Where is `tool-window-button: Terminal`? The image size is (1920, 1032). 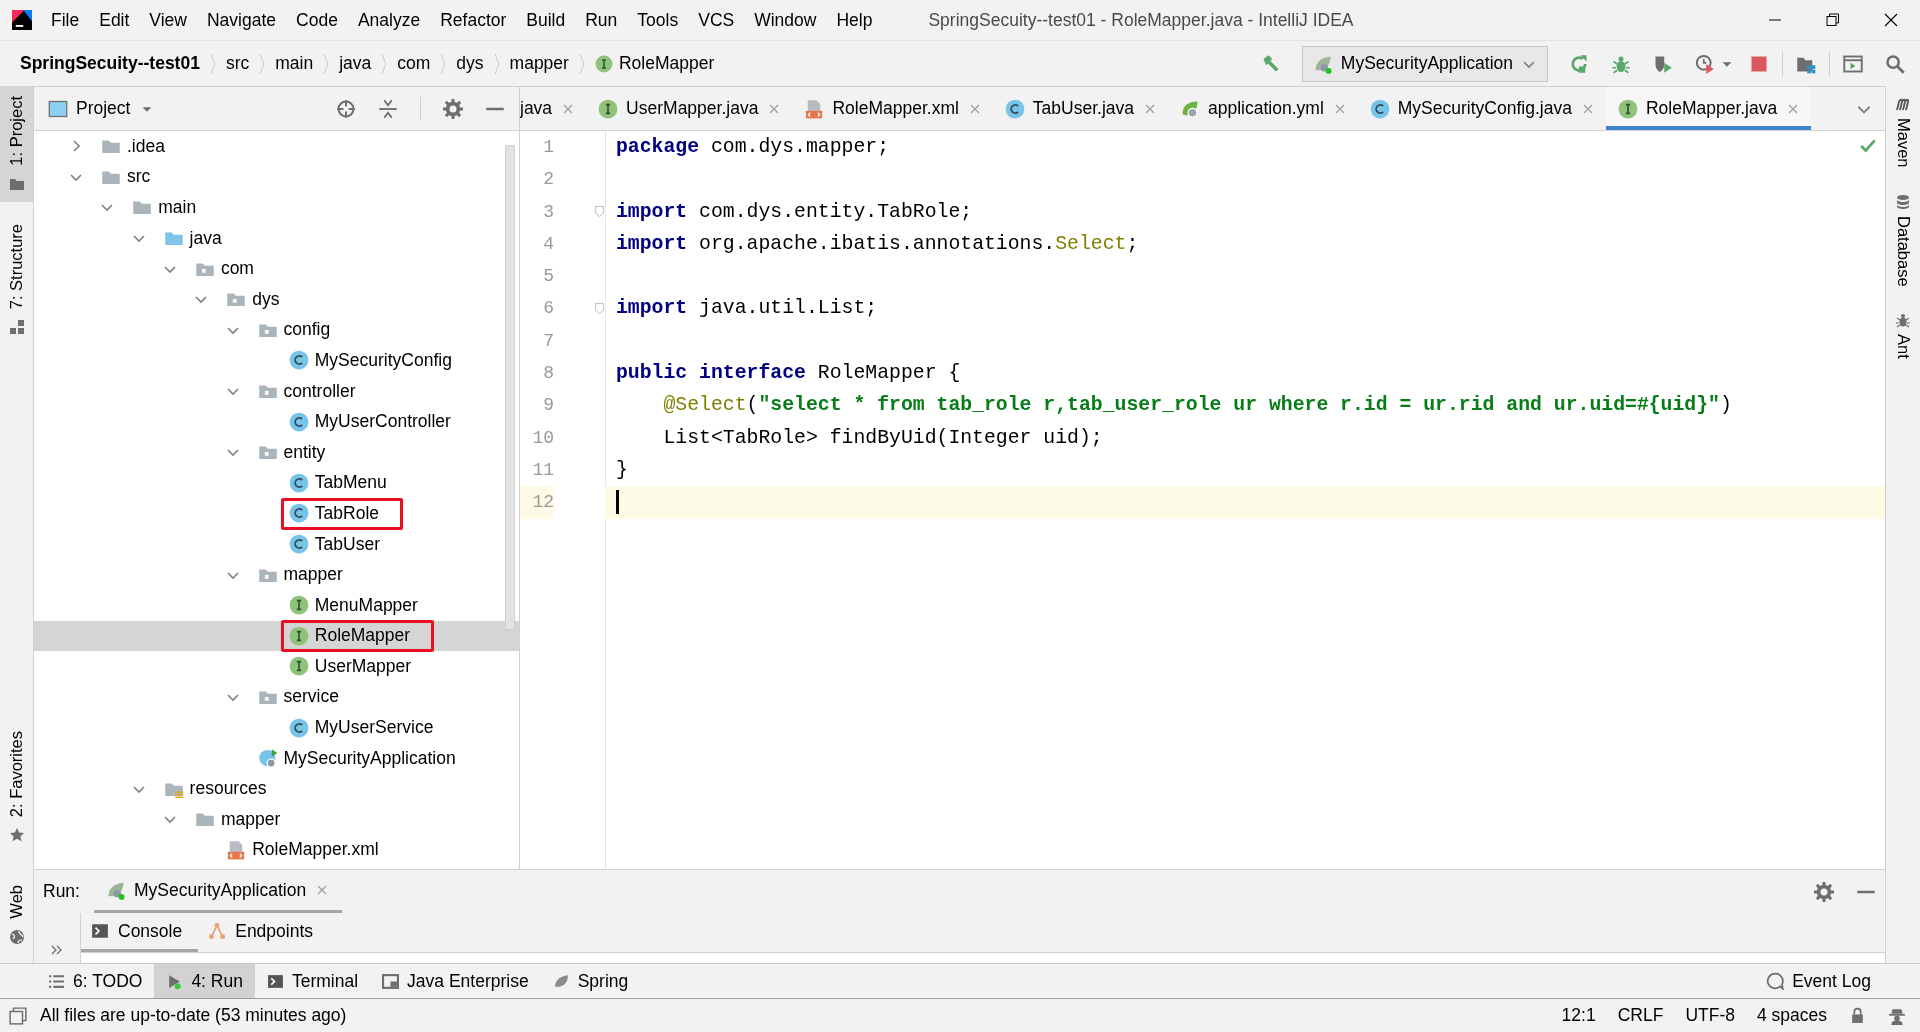
tool-window-button: Terminal is located at coordinates (312, 981).